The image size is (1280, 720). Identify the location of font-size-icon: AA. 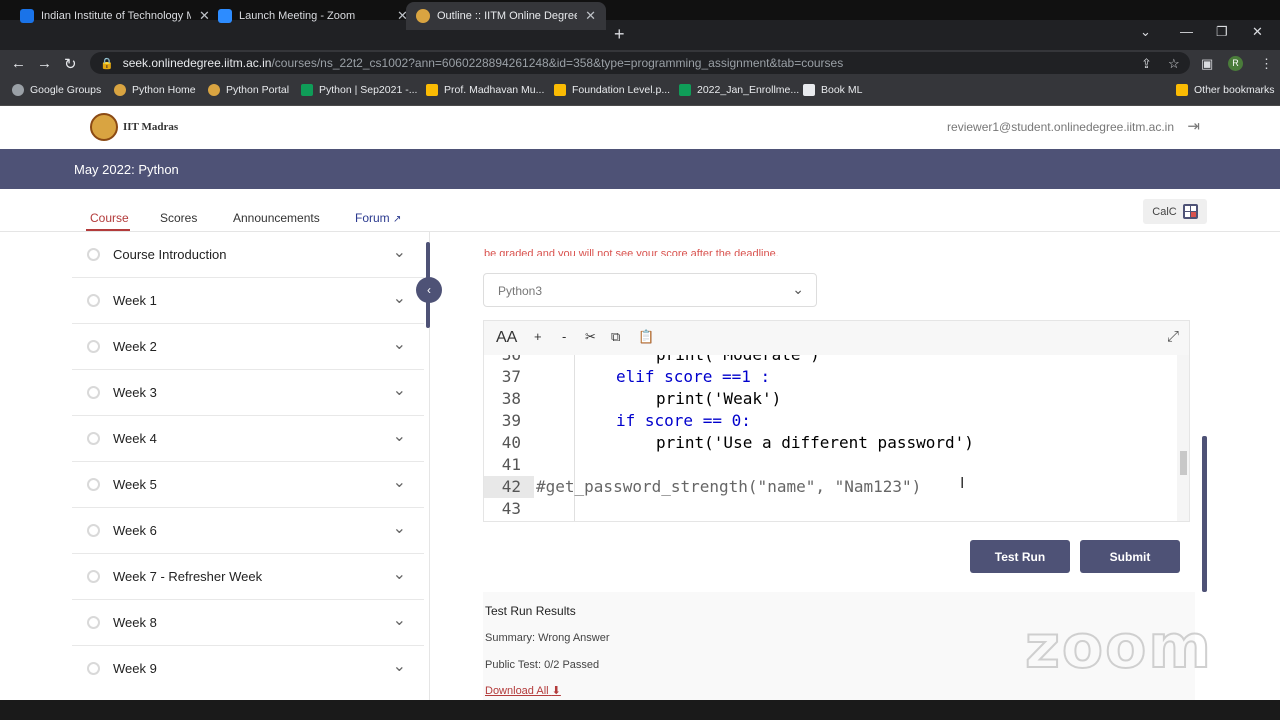
(506, 338).